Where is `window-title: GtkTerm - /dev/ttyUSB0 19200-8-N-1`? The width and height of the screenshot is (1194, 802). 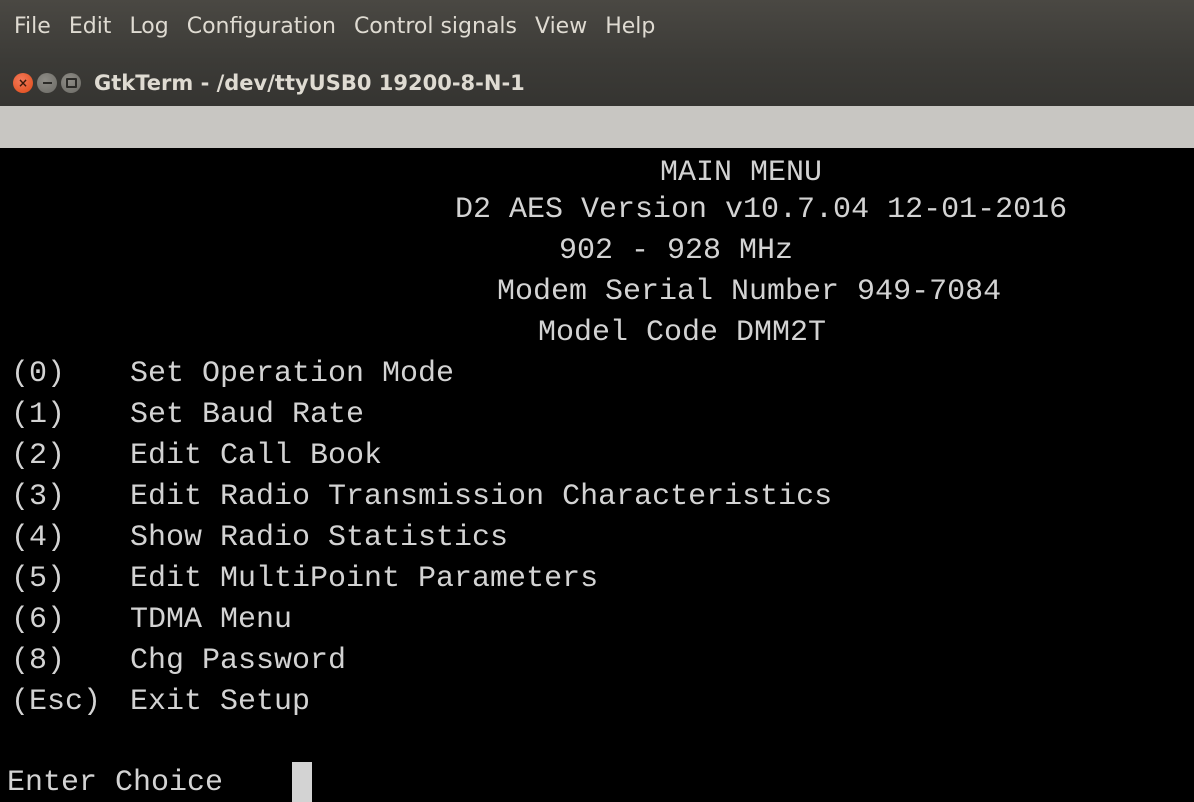 window-title: GtkTerm - /dev/ttyUSB0 19200-8-N-1 is located at coordinates (309, 83).